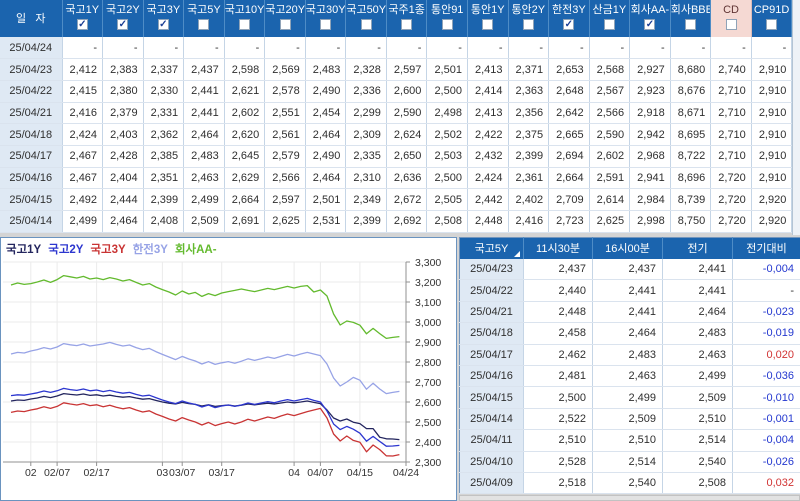 This screenshot has height=501, width=800. What do you see at coordinates (488, 91) in the screenshot?
I see `rate-cell: 2,414` at bounding box center [488, 91].